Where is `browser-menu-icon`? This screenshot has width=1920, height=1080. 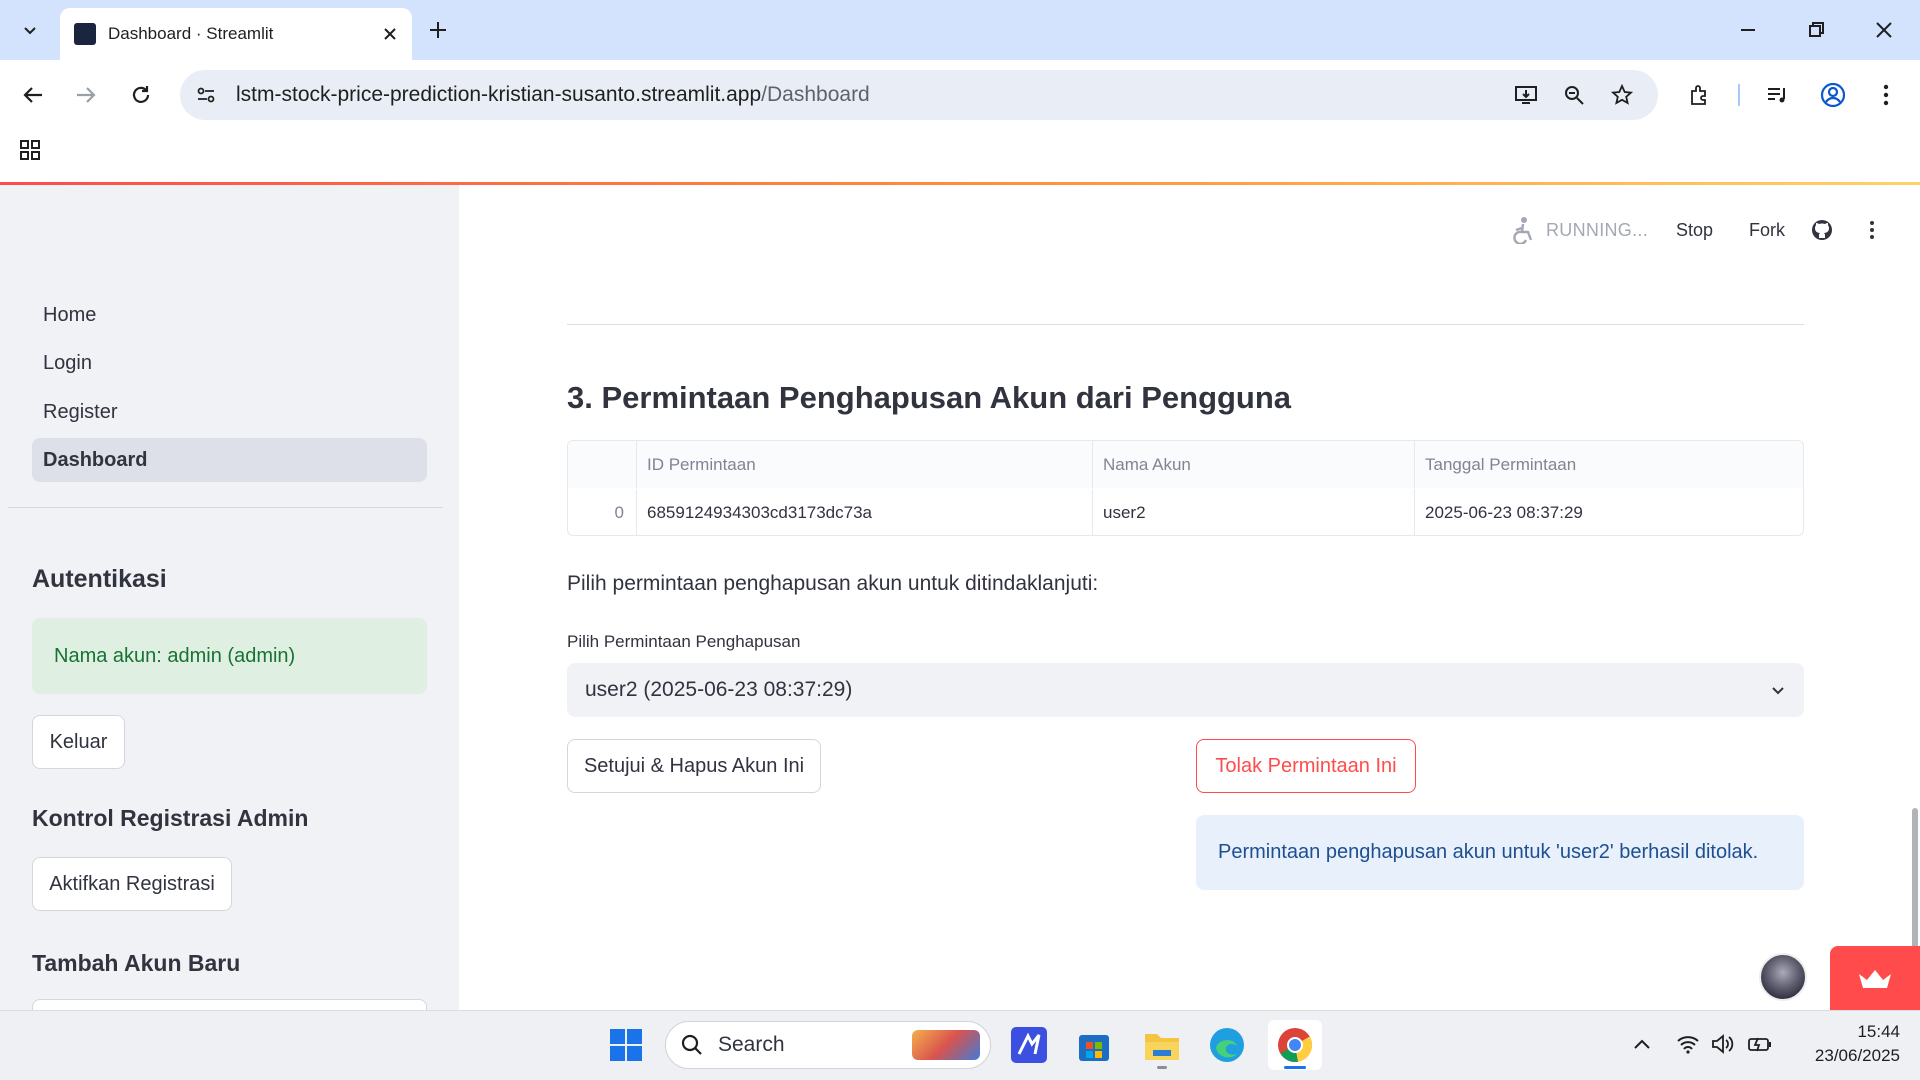 browser-menu-icon is located at coordinates (1886, 95).